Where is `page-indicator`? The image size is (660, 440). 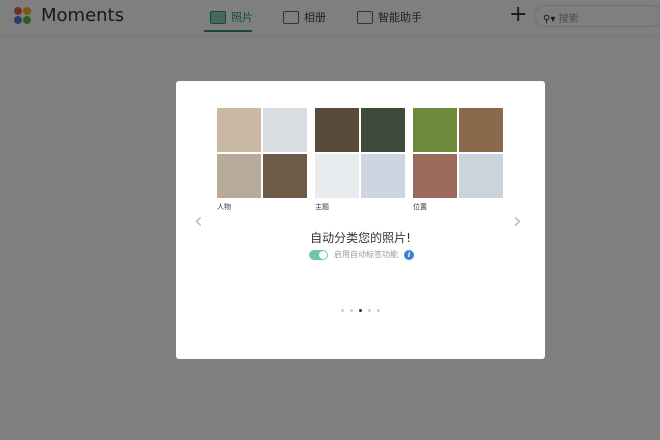
page-indicator is located at coordinates (360, 310).